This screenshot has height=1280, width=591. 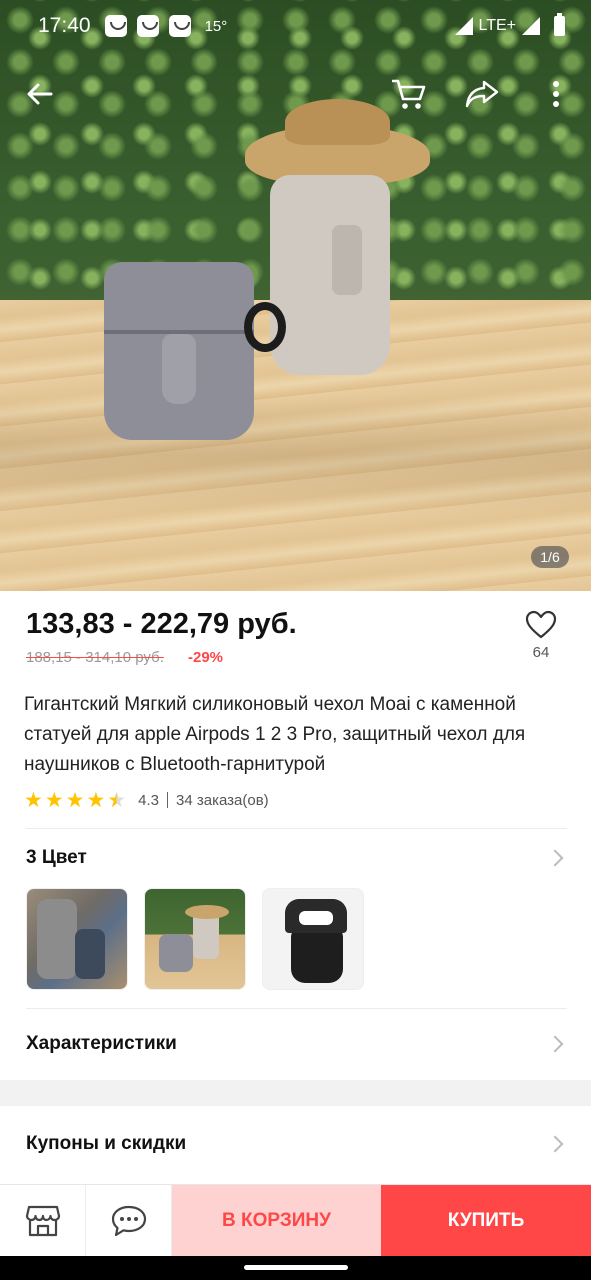 What do you see at coordinates (497, 25) in the screenshot?
I see `network-label: LTE+` at bounding box center [497, 25].